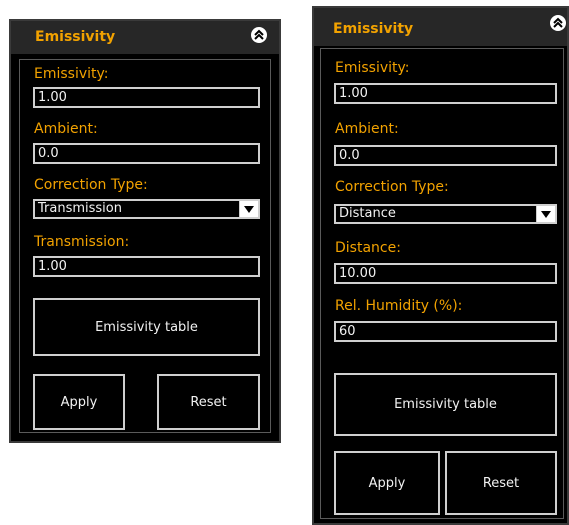  Describe the element at coordinates (146, 266) in the screenshot. I see `transmission-input: 1.00` at that location.